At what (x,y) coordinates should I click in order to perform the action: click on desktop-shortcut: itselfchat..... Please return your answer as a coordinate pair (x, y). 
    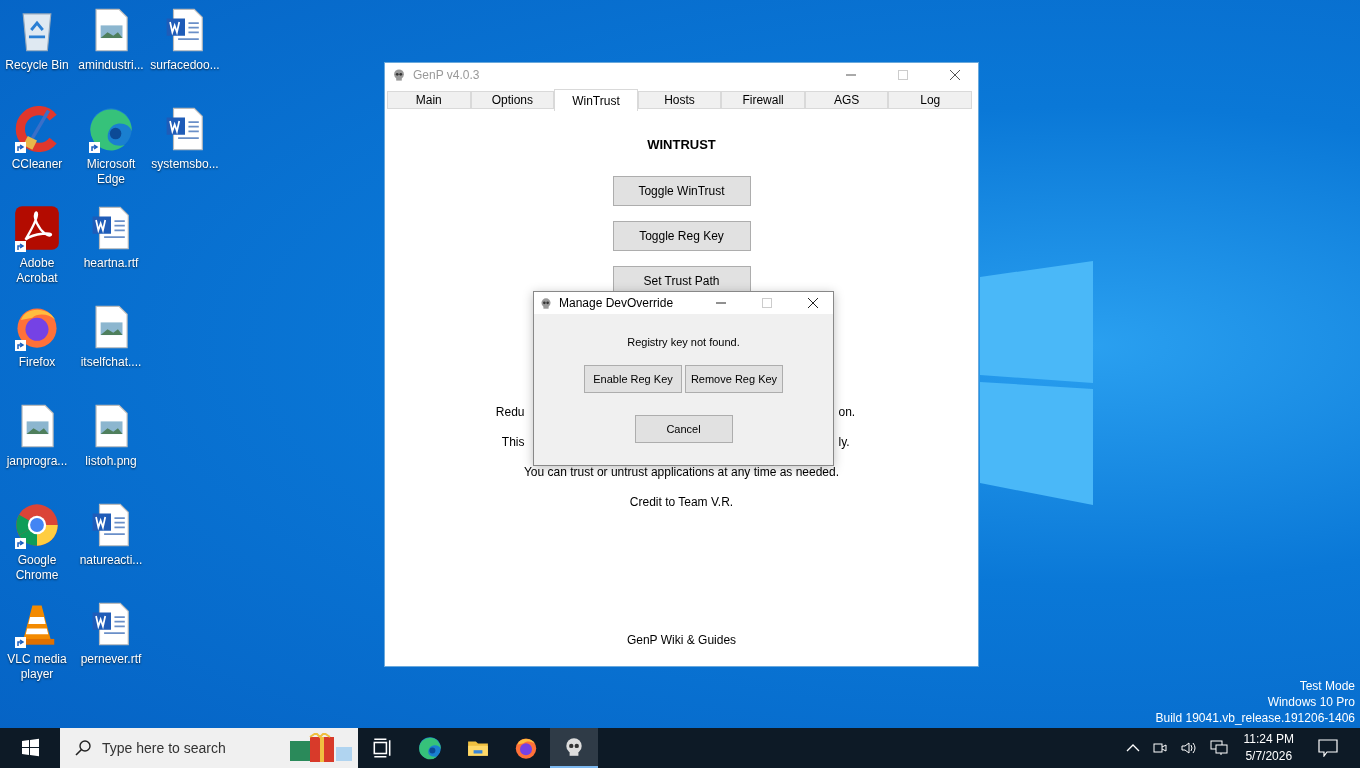
    Looking at the image, I should click on (111, 350).